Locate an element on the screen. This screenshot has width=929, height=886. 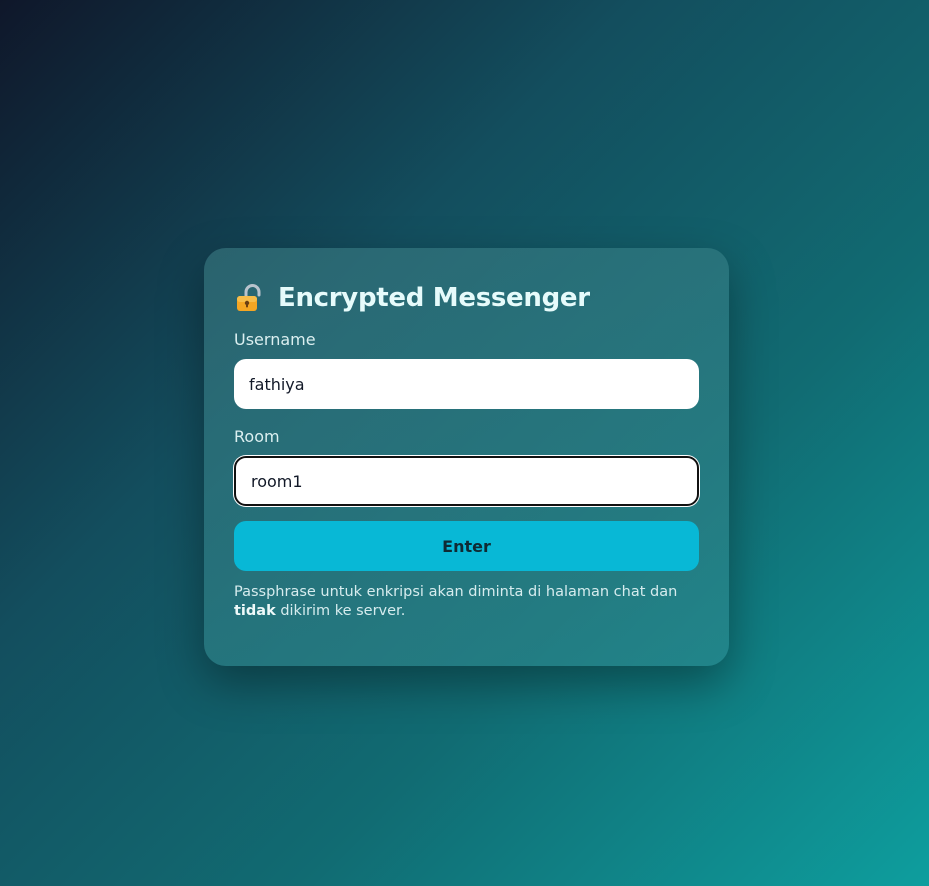
page-title: Encrypted Messenger is located at coordinates (434, 298).